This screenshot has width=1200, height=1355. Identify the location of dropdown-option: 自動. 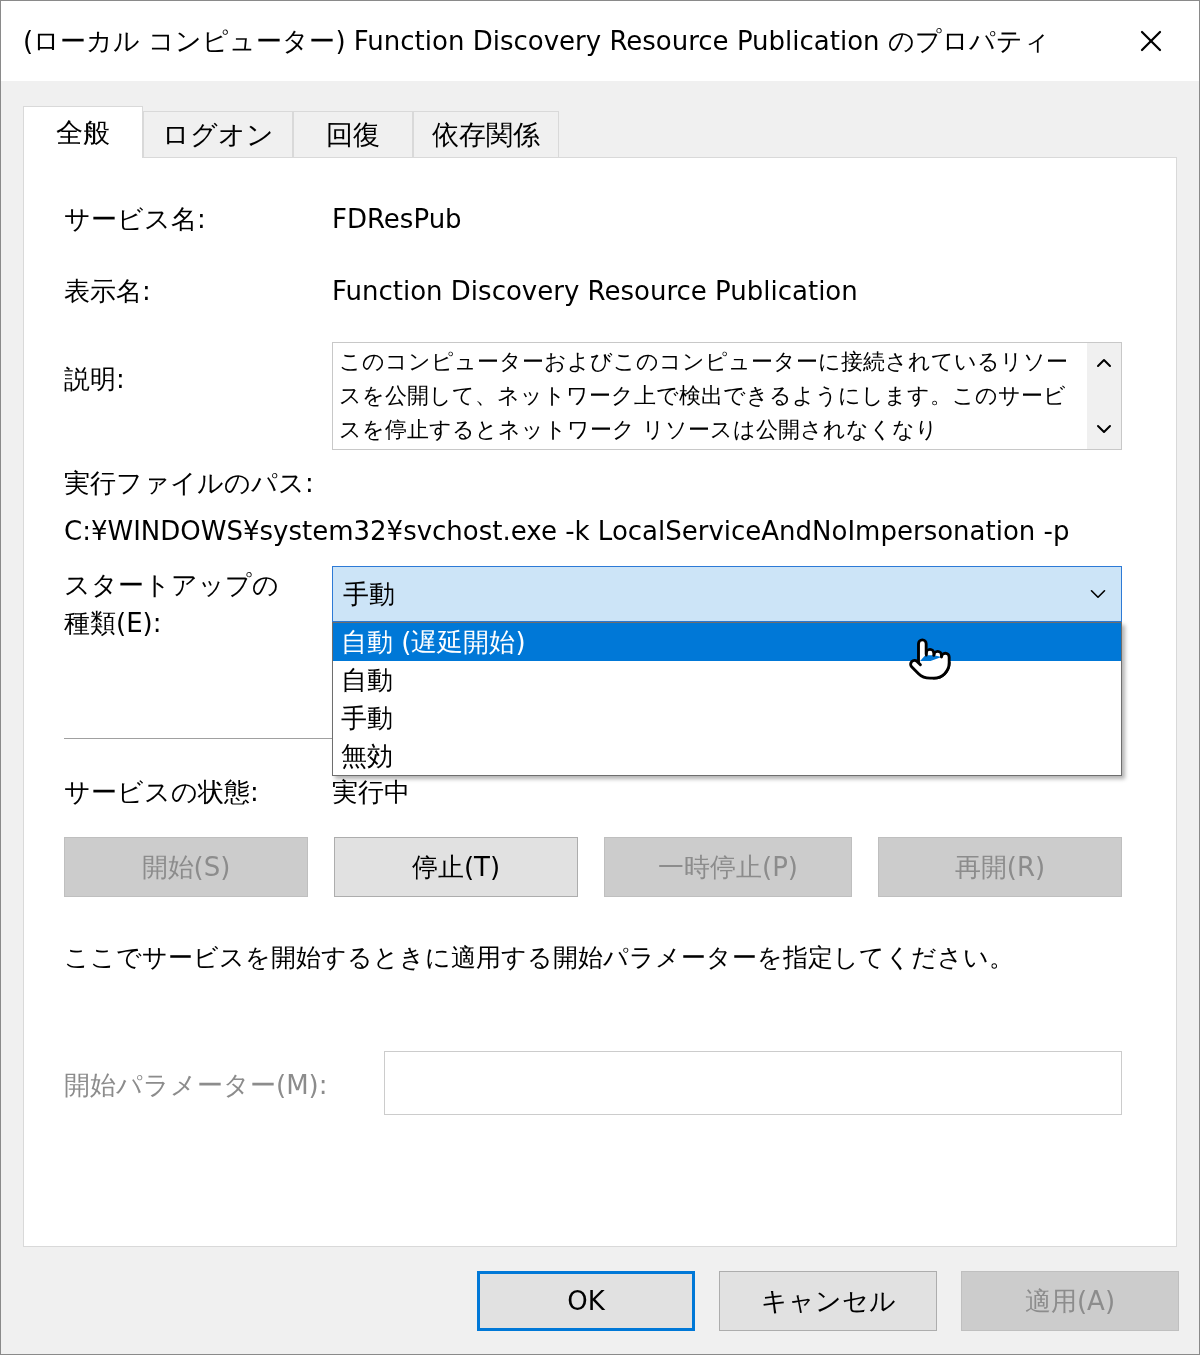
(727, 680).